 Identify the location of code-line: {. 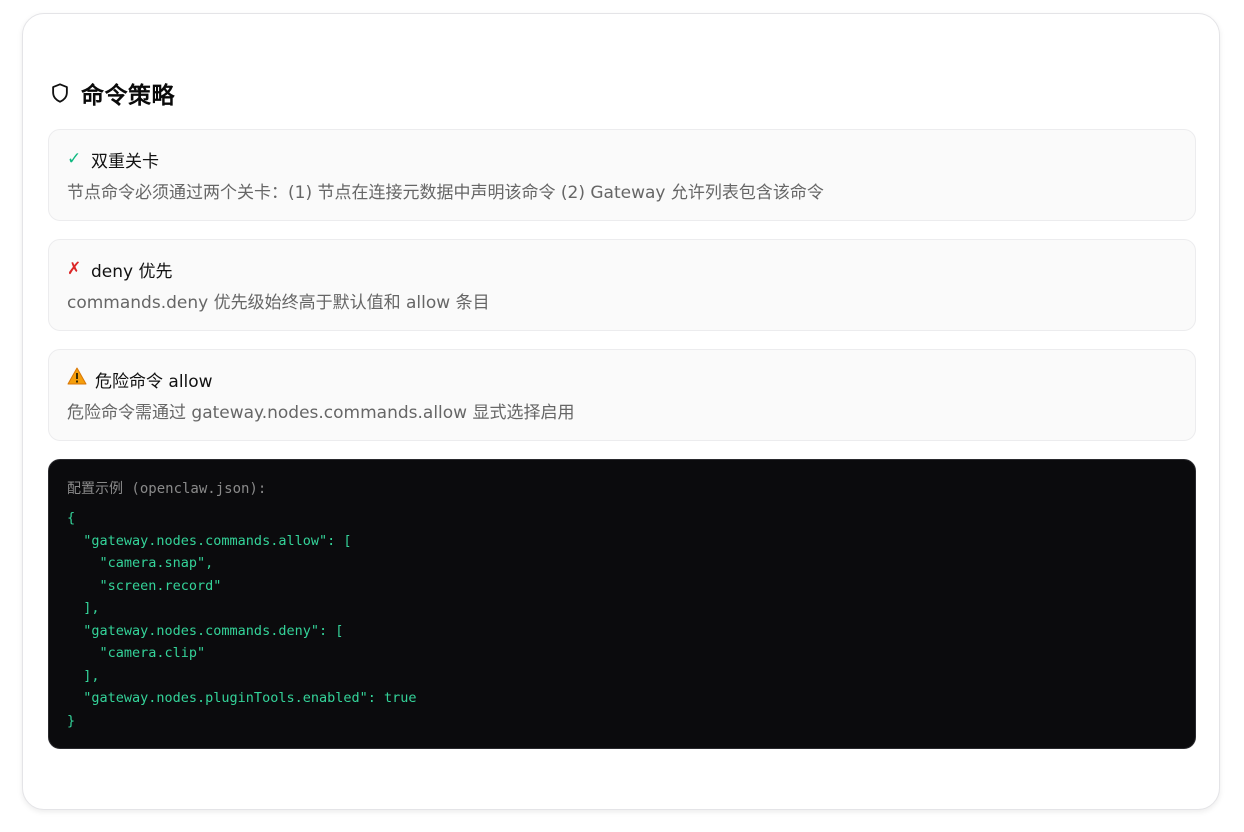
(71, 518).